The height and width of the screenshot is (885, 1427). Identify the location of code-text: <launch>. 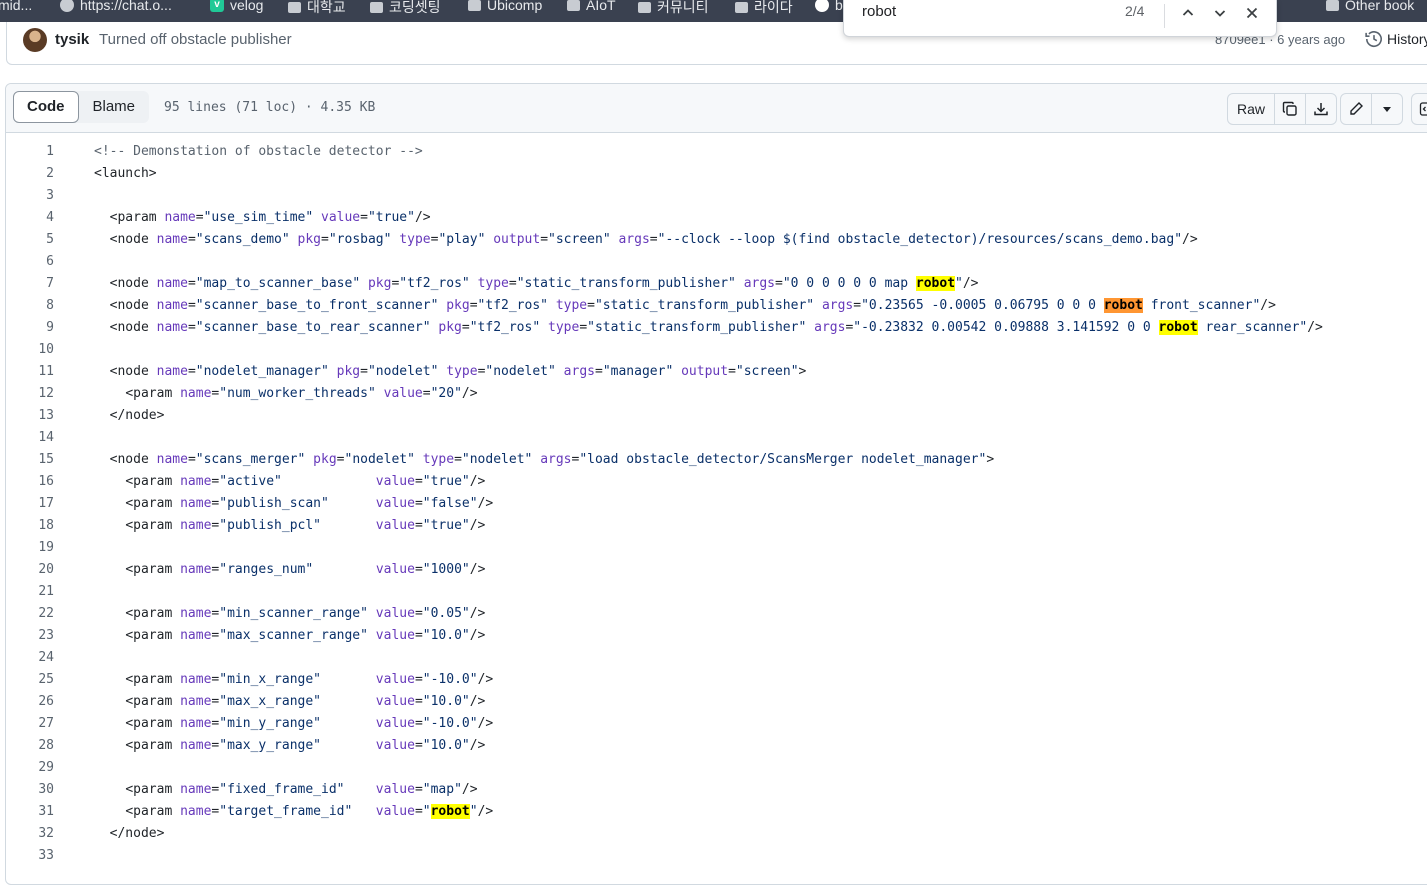
(125, 174).